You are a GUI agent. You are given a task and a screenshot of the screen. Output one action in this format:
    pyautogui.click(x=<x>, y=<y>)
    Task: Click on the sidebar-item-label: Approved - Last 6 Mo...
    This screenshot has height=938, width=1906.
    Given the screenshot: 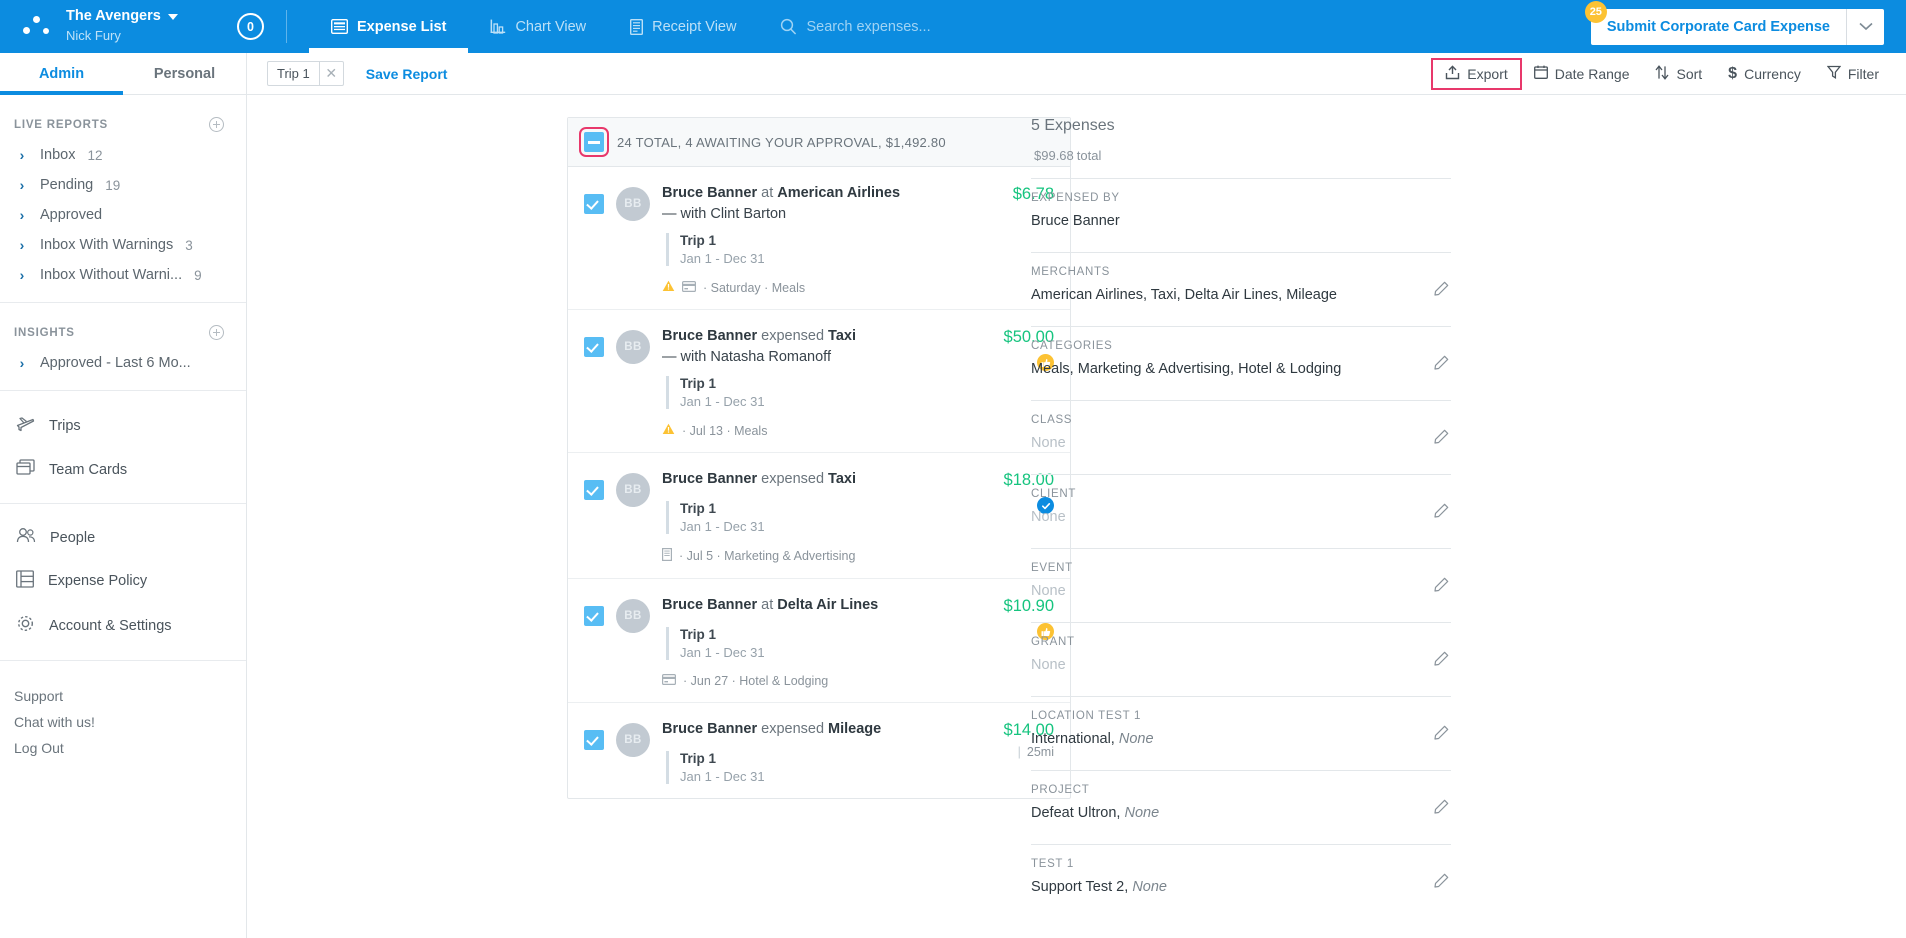 What is the action you would take?
    pyautogui.click(x=115, y=363)
    